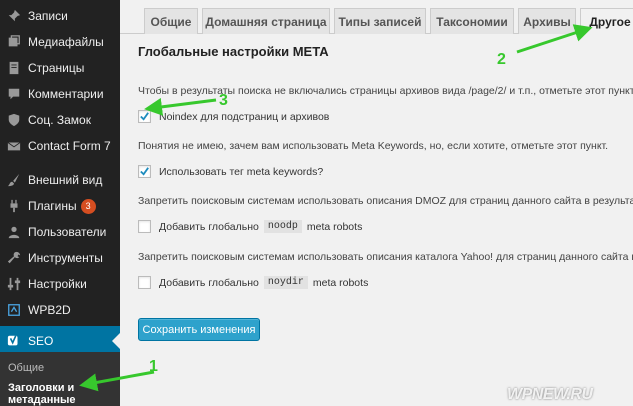  What do you see at coordinates (472, 21) in the screenshot?
I see `tab-taxonomies: Таксономии` at bounding box center [472, 21].